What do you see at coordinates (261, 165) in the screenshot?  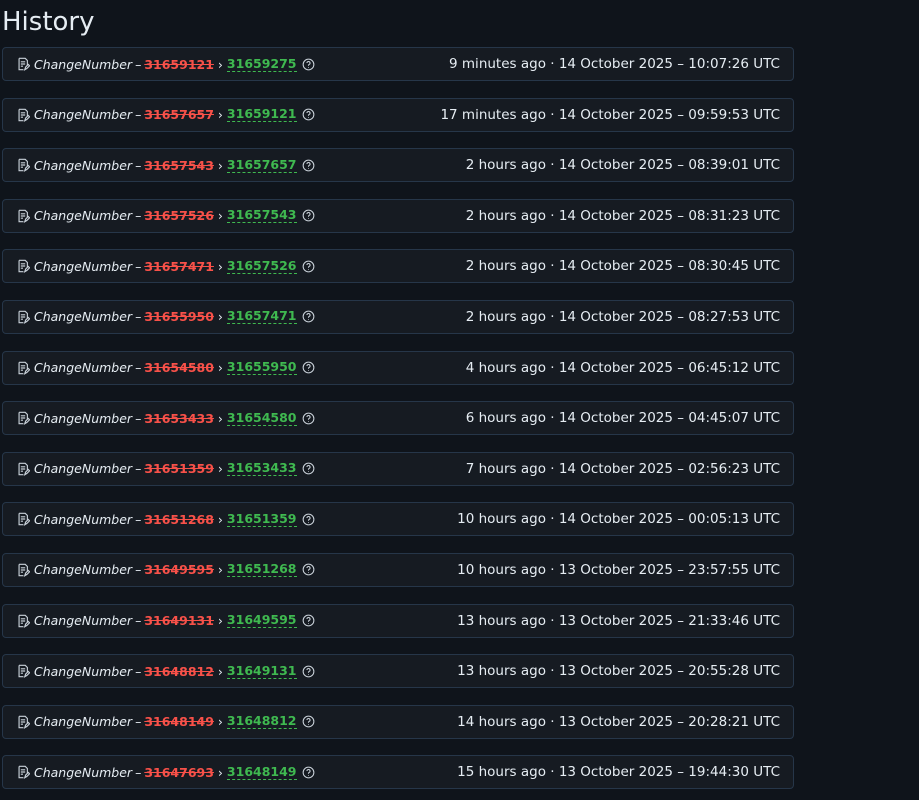 I see `new-value-link: 31657657` at bounding box center [261, 165].